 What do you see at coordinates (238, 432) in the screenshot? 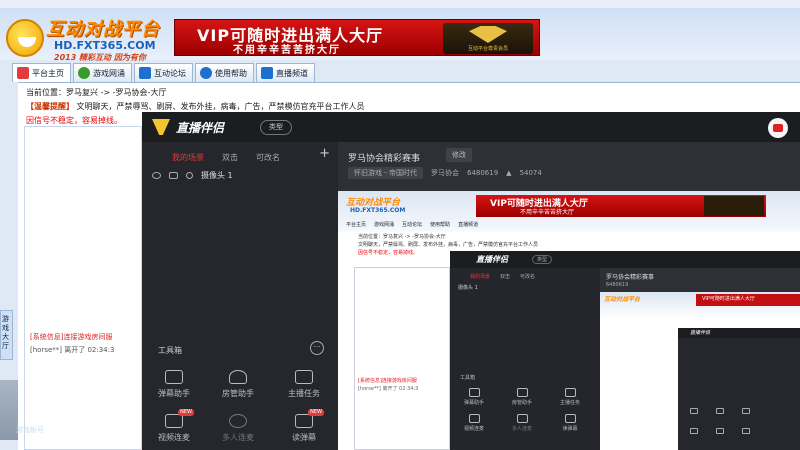
I see `tool-multi-link: 多人连麦` at bounding box center [238, 432].